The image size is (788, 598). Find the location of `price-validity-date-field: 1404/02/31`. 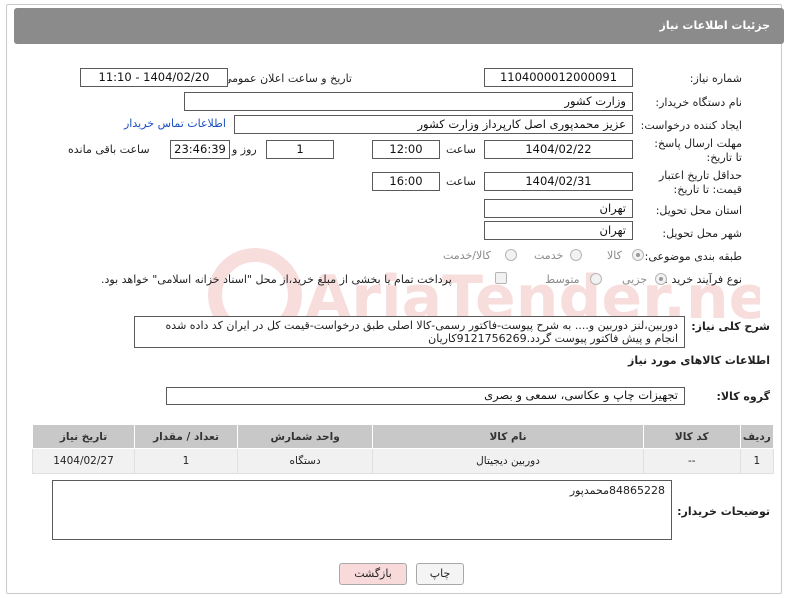

price-validity-date-field: 1404/02/31 is located at coordinates (558, 181).